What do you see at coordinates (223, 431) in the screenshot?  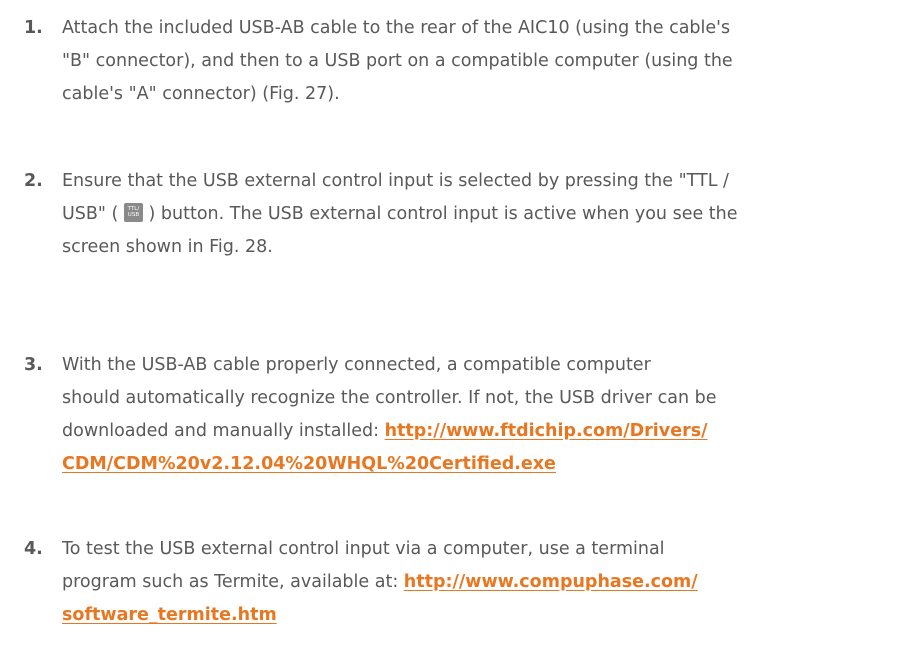 I see `step-line: downloaded and manually installed:` at bounding box center [223, 431].